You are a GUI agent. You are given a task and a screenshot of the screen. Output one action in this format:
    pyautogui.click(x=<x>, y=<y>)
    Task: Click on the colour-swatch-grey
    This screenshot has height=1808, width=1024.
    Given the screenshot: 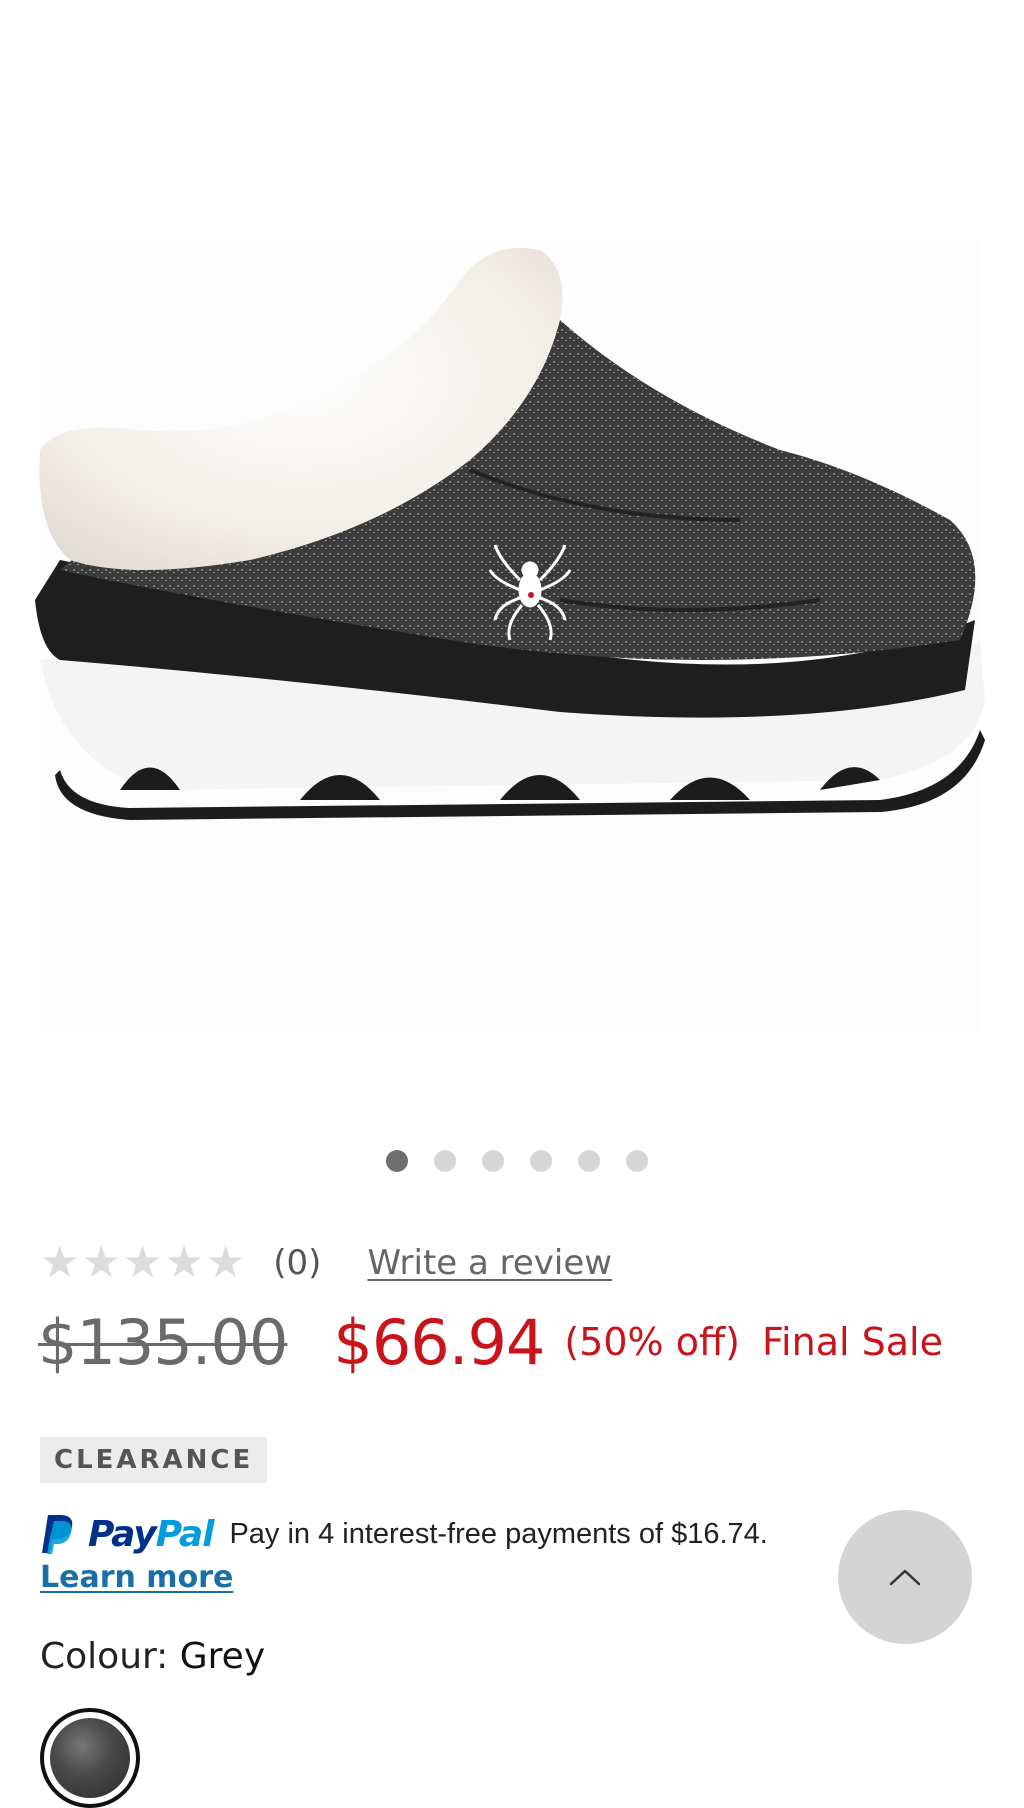 What is the action you would take?
    pyautogui.click(x=90, y=1758)
    